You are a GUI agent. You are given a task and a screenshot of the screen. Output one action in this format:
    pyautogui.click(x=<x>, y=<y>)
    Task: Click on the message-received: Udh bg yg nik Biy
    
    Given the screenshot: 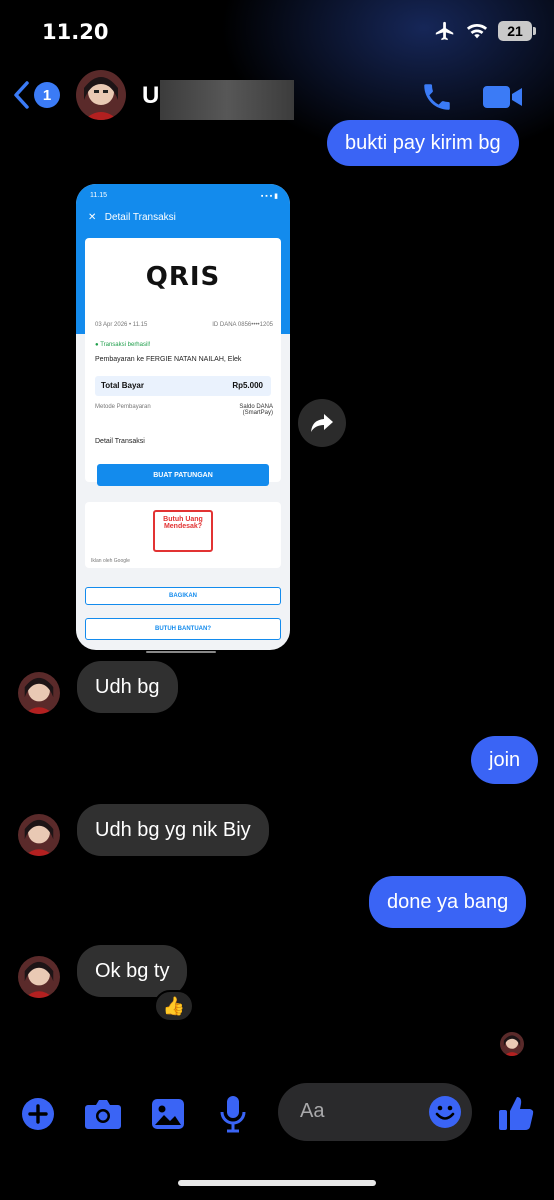 What is the action you would take?
    pyautogui.click(x=173, y=830)
    